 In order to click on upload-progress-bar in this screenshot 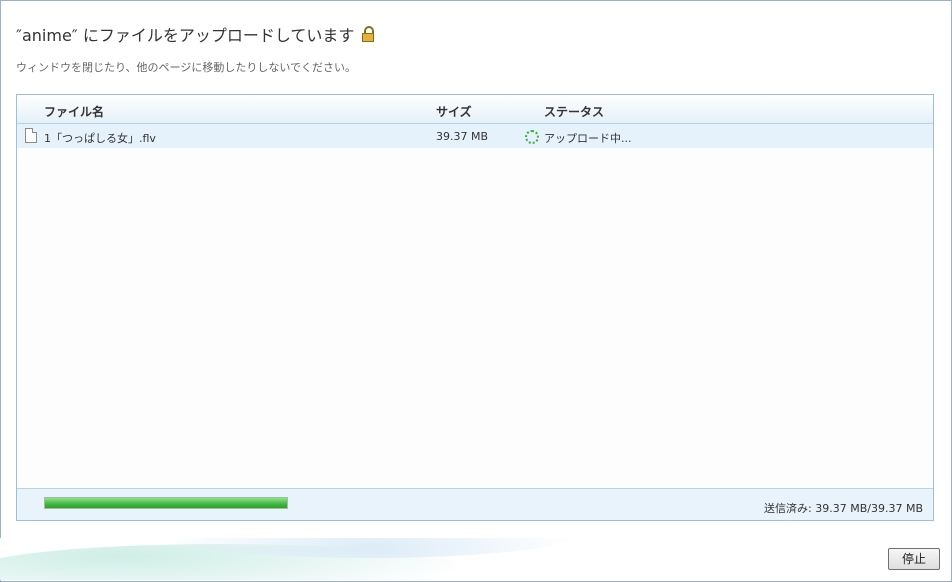, I will do `click(166, 503)`.